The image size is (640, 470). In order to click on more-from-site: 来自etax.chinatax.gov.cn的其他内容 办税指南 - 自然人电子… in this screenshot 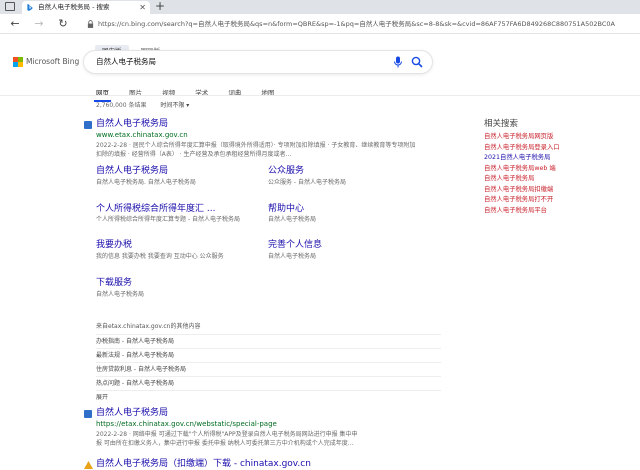, I will do `click(268, 363)`.